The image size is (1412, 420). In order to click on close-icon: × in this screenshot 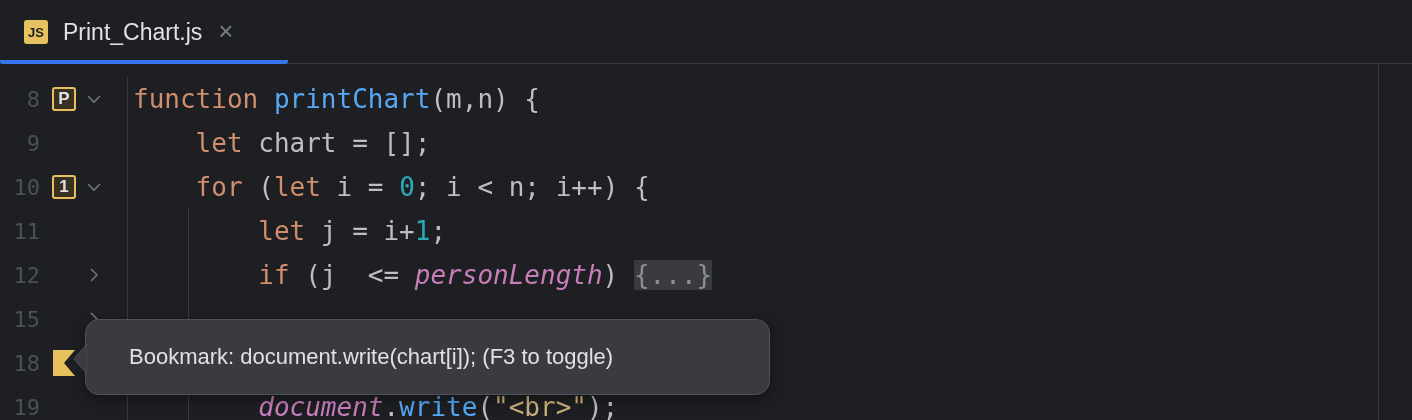, I will do `click(226, 31)`.